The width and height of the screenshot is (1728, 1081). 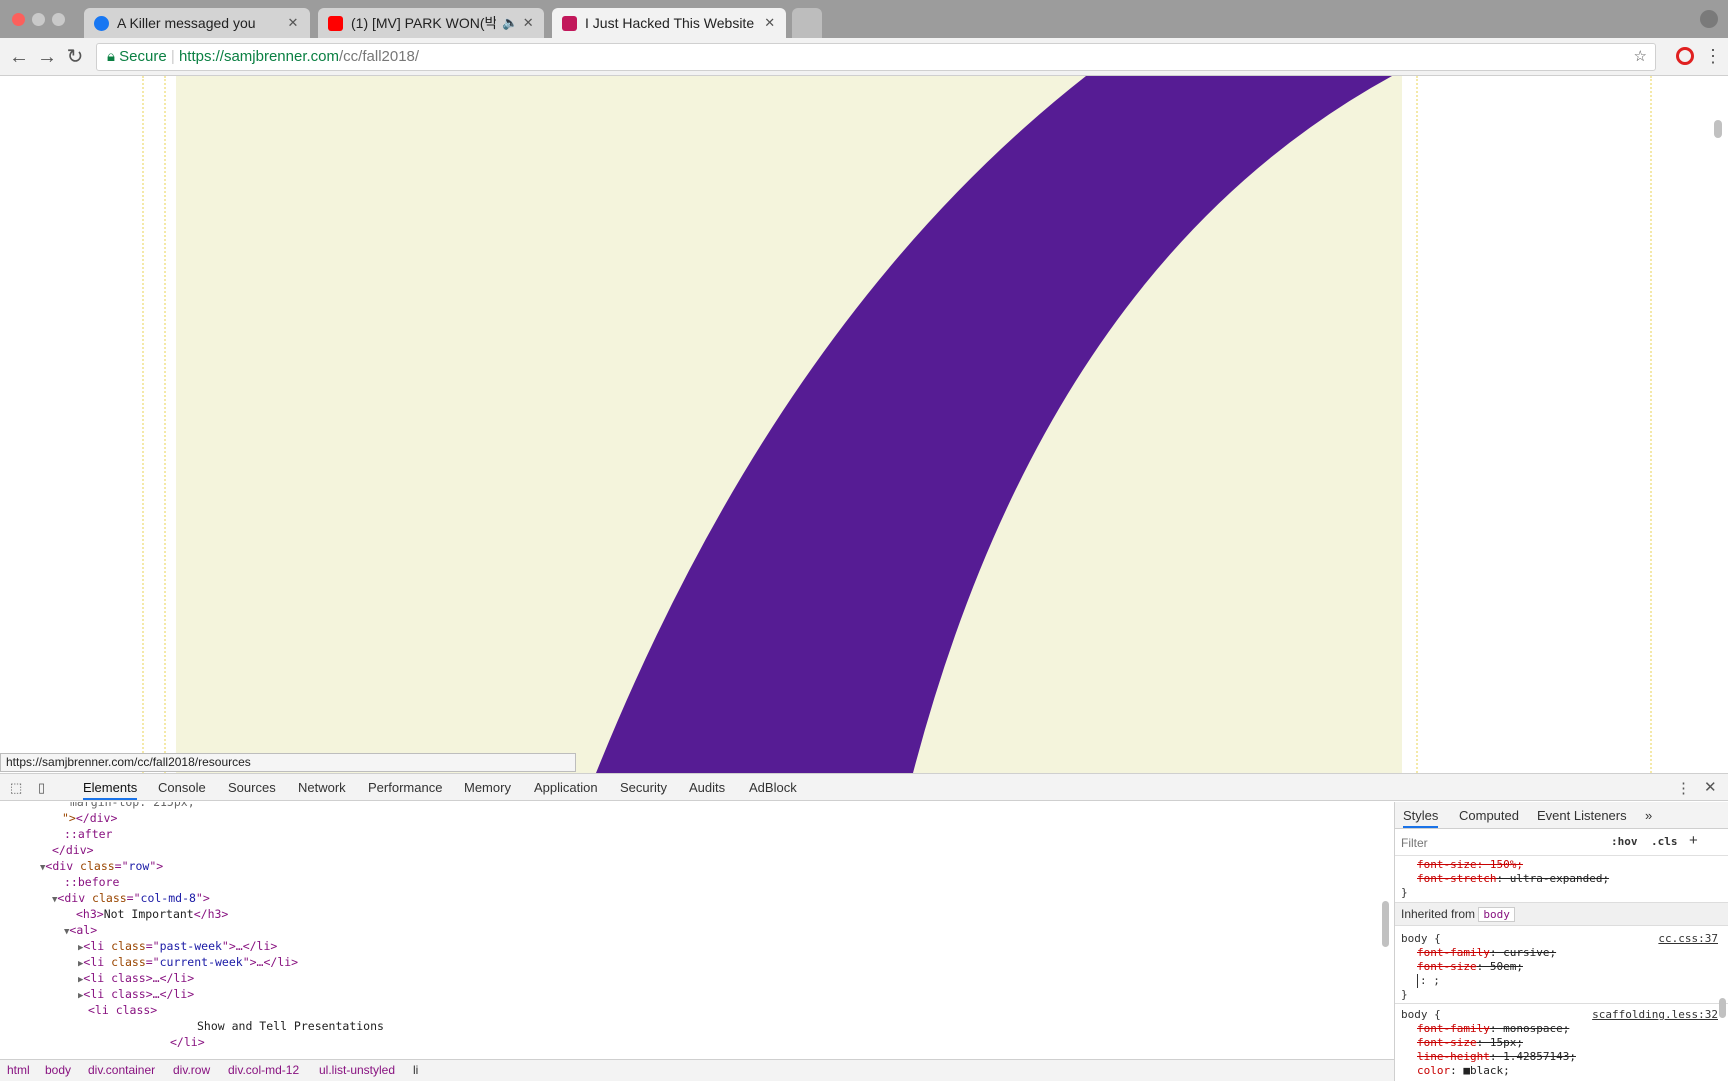 What do you see at coordinates (1463, 1071) in the screenshot?
I see `css-property: color: ■black;` at bounding box center [1463, 1071].